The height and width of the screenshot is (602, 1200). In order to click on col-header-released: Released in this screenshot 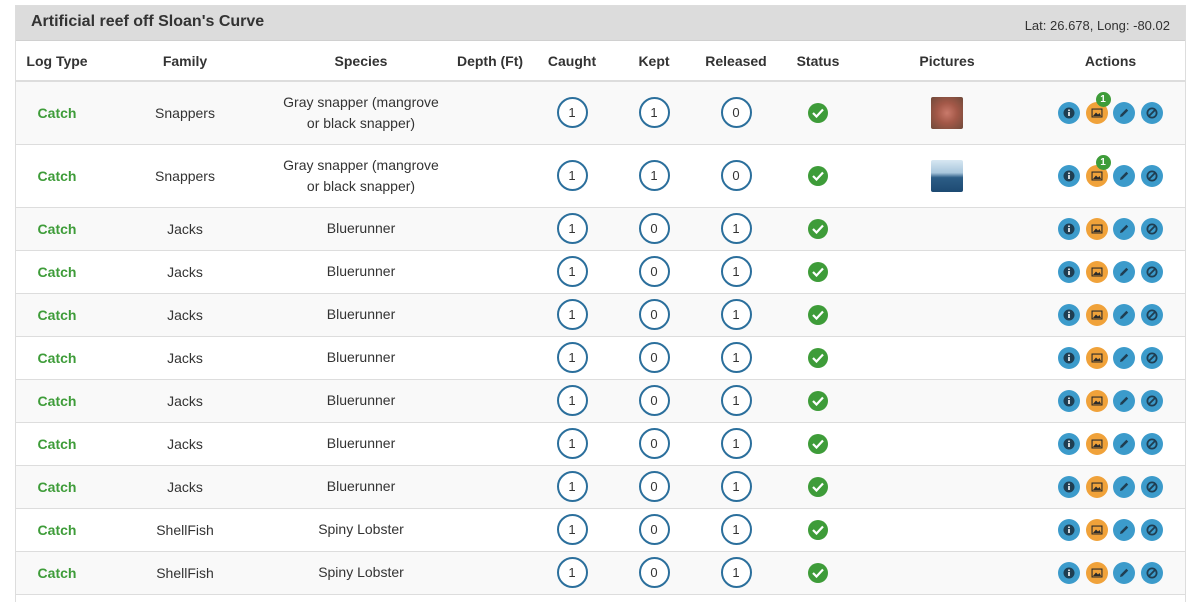, I will do `click(736, 61)`.